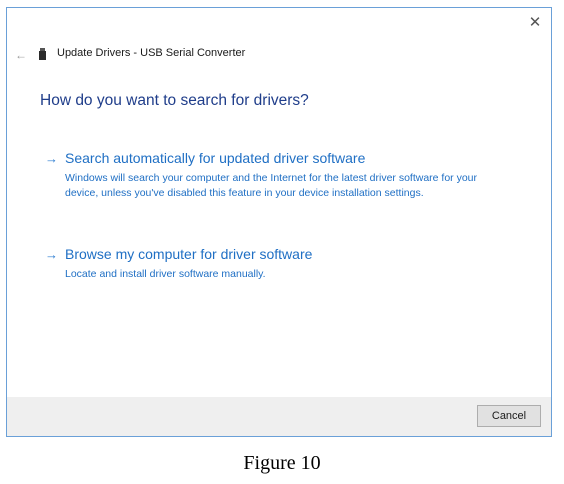  Describe the element at coordinates (279, 416) in the screenshot. I see `dialog-footer: Cancel` at that location.